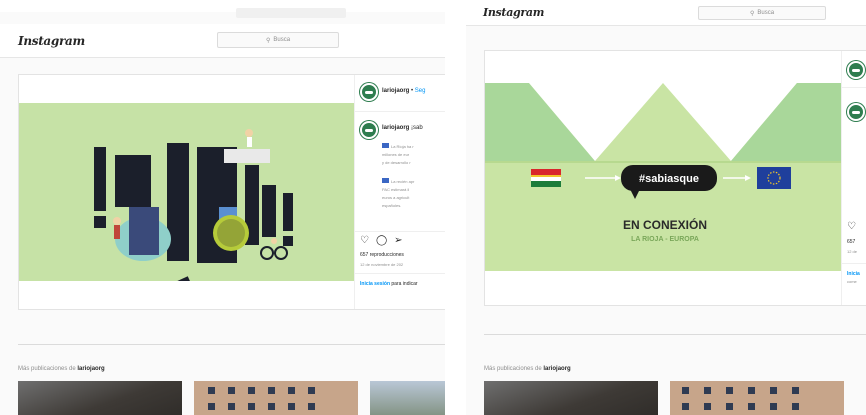 This screenshot has height=415, width=866. I want to click on login-rest: come, so click(852, 281).